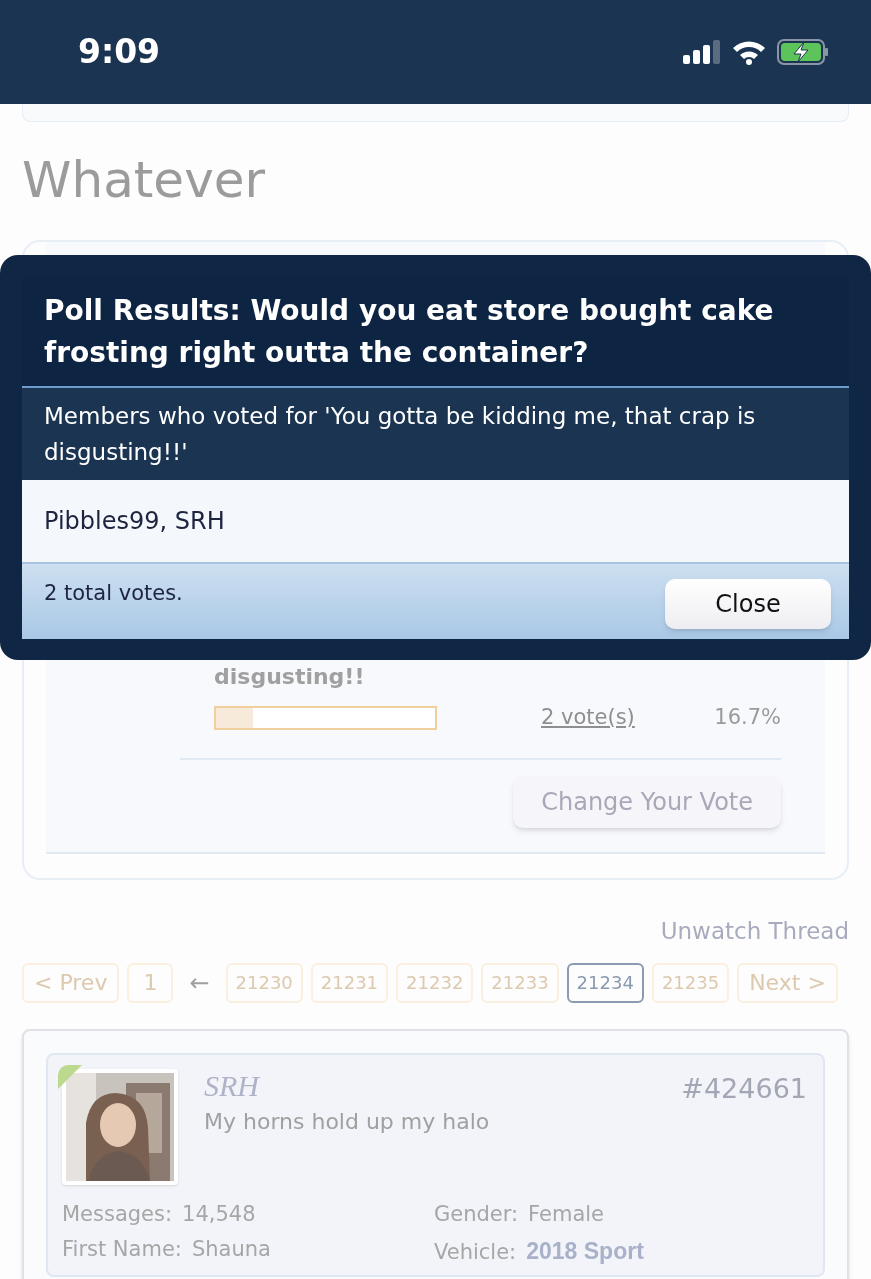  Describe the element at coordinates (585, 1251) in the screenshot. I see `field-value: 2018 Sport` at that location.